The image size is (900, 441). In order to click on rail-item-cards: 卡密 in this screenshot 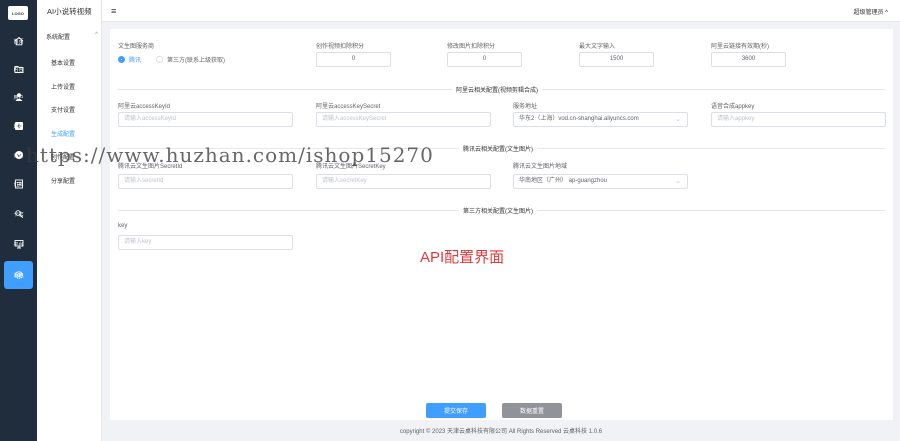, I will do `click(18, 214)`.